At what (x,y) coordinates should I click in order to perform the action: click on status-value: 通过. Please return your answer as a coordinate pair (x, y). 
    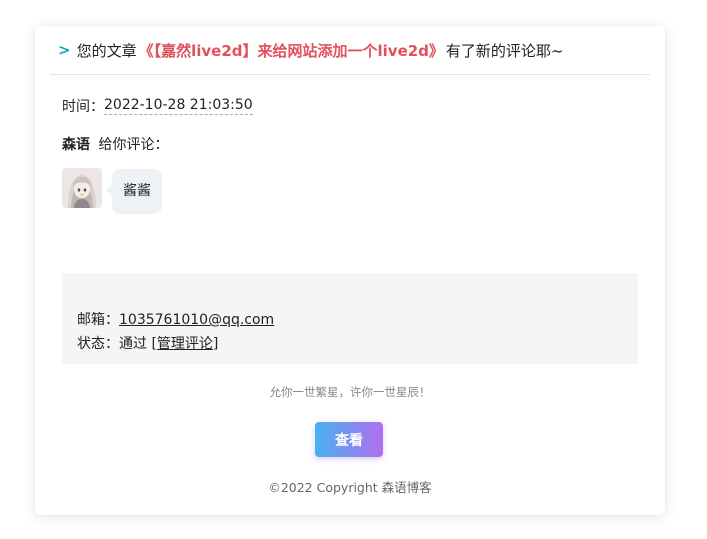
    Looking at the image, I should click on (133, 344).